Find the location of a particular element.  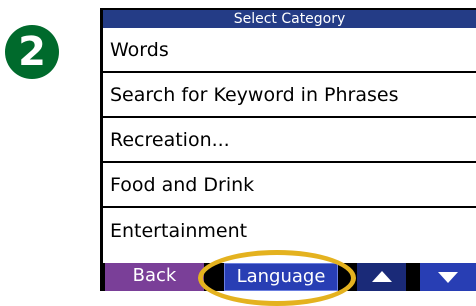

list-item-search-keyword: Search for Keyword in Phrases is located at coordinates (289, 95).